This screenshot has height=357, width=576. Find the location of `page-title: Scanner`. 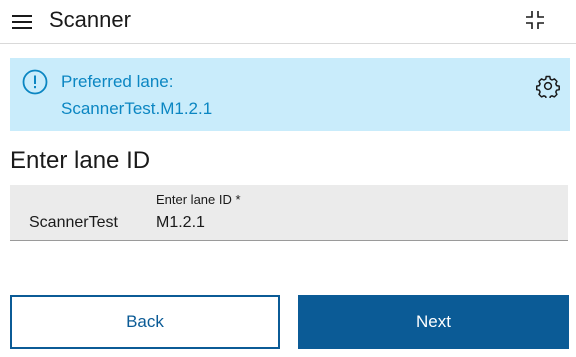

page-title: Scanner is located at coordinates (90, 19).